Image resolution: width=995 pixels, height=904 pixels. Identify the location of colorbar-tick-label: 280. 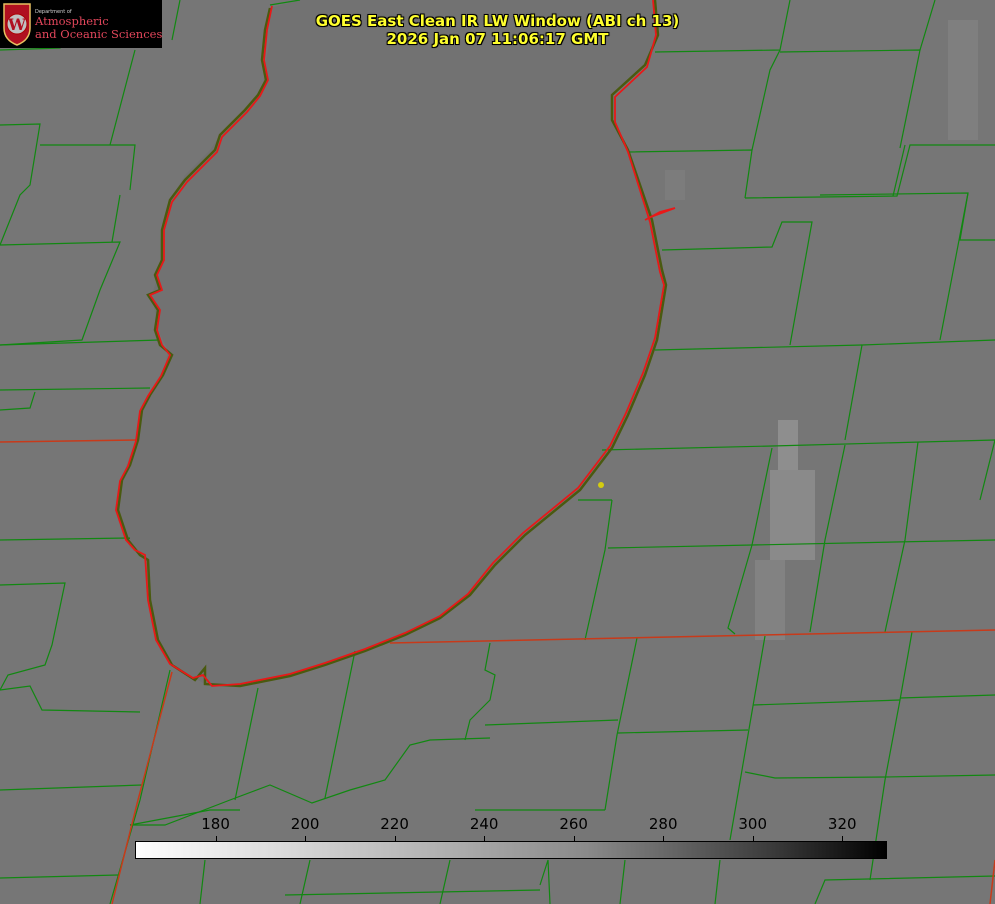
(663, 824).